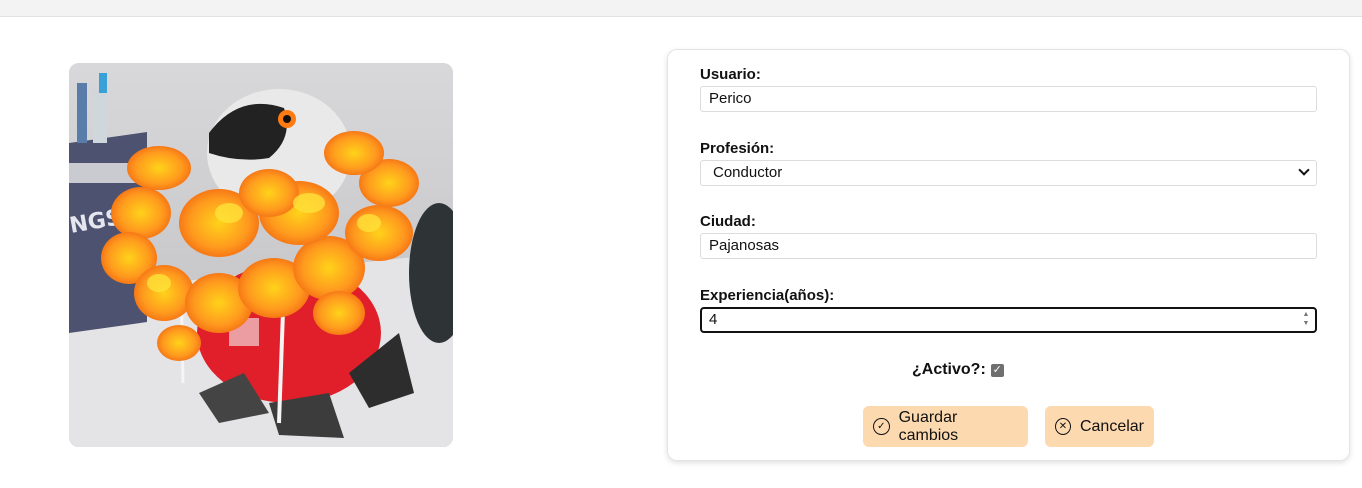 The width and height of the screenshot is (1362, 488). Describe the element at coordinates (748, 172) in the screenshot. I see `profesion-selected-value: Conductor` at that location.